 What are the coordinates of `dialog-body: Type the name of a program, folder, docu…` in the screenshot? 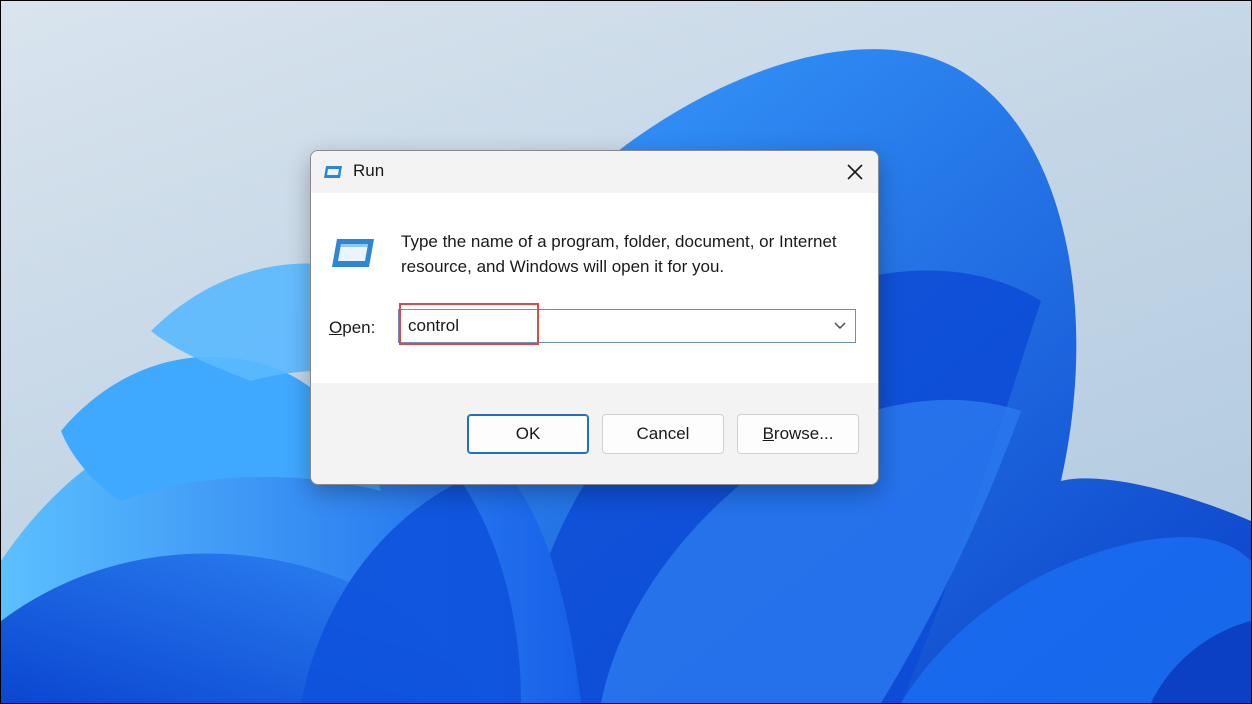 It's located at (594, 288).